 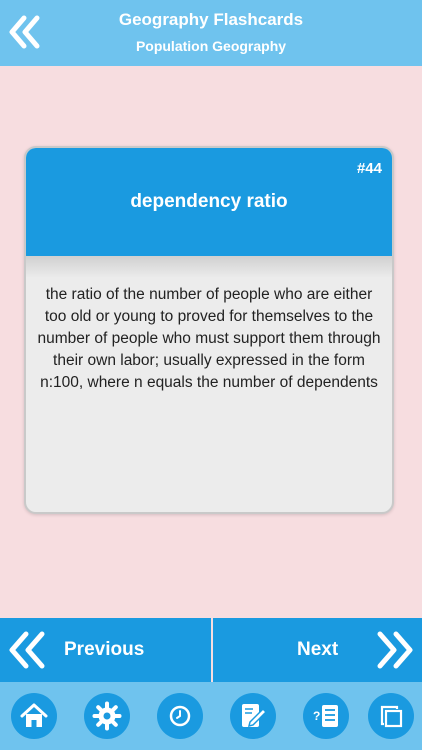 I want to click on edit-note-icon, so click(x=255, y=716).